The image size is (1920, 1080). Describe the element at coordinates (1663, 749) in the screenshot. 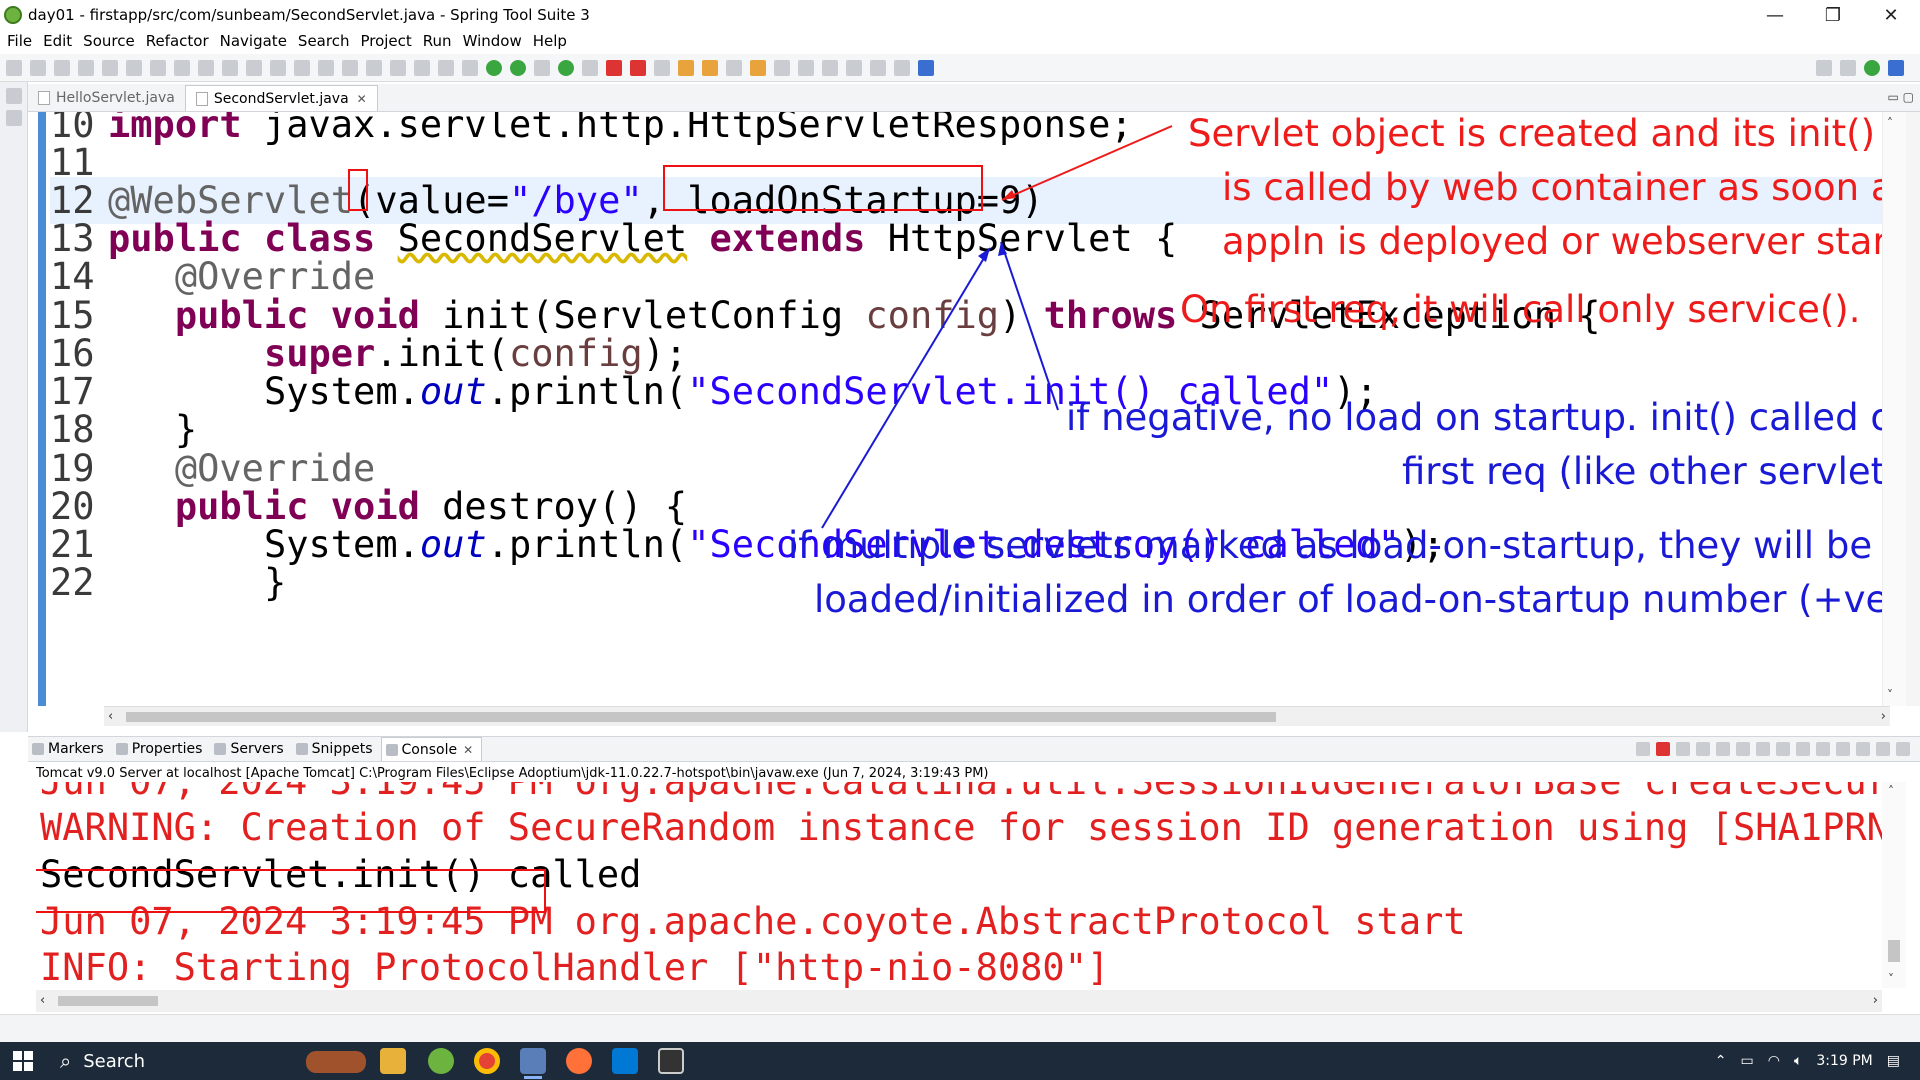

I see `stop-icon` at that location.